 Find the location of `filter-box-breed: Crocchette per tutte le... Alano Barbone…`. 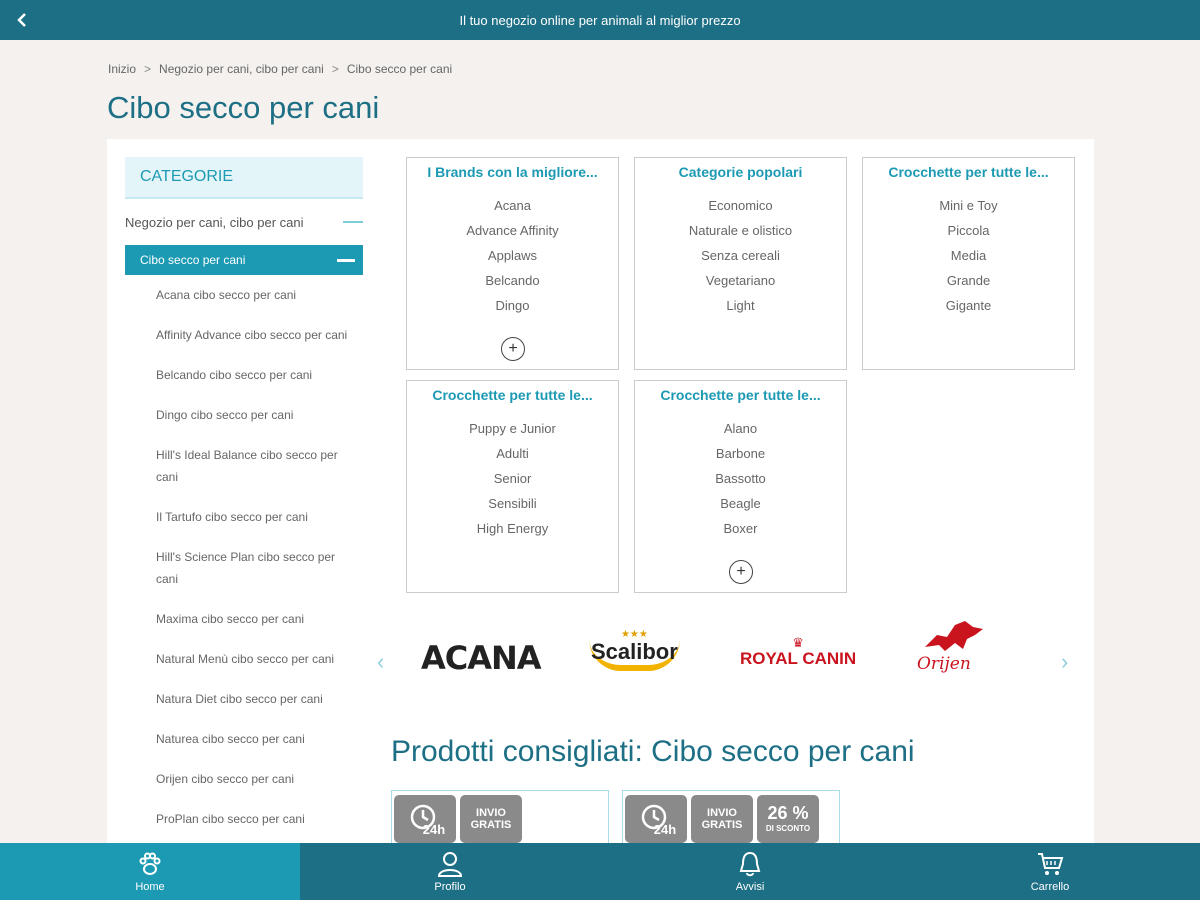

filter-box-breed: Crocchette per tutte le... Alano Barbone… is located at coordinates (740, 486).